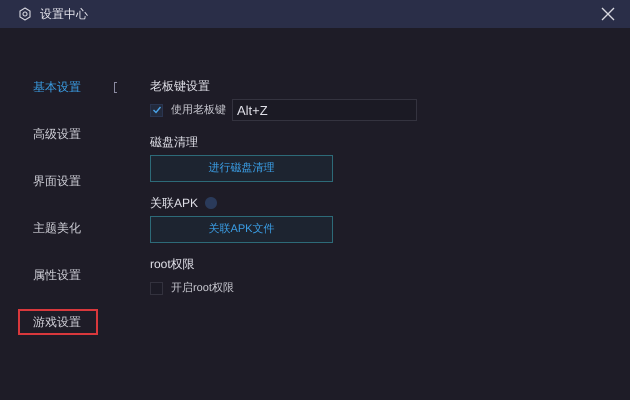 The image size is (630, 400). Describe the element at coordinates (64, 14) in the screenshot. I see `window-title: 设置中心` at that location.